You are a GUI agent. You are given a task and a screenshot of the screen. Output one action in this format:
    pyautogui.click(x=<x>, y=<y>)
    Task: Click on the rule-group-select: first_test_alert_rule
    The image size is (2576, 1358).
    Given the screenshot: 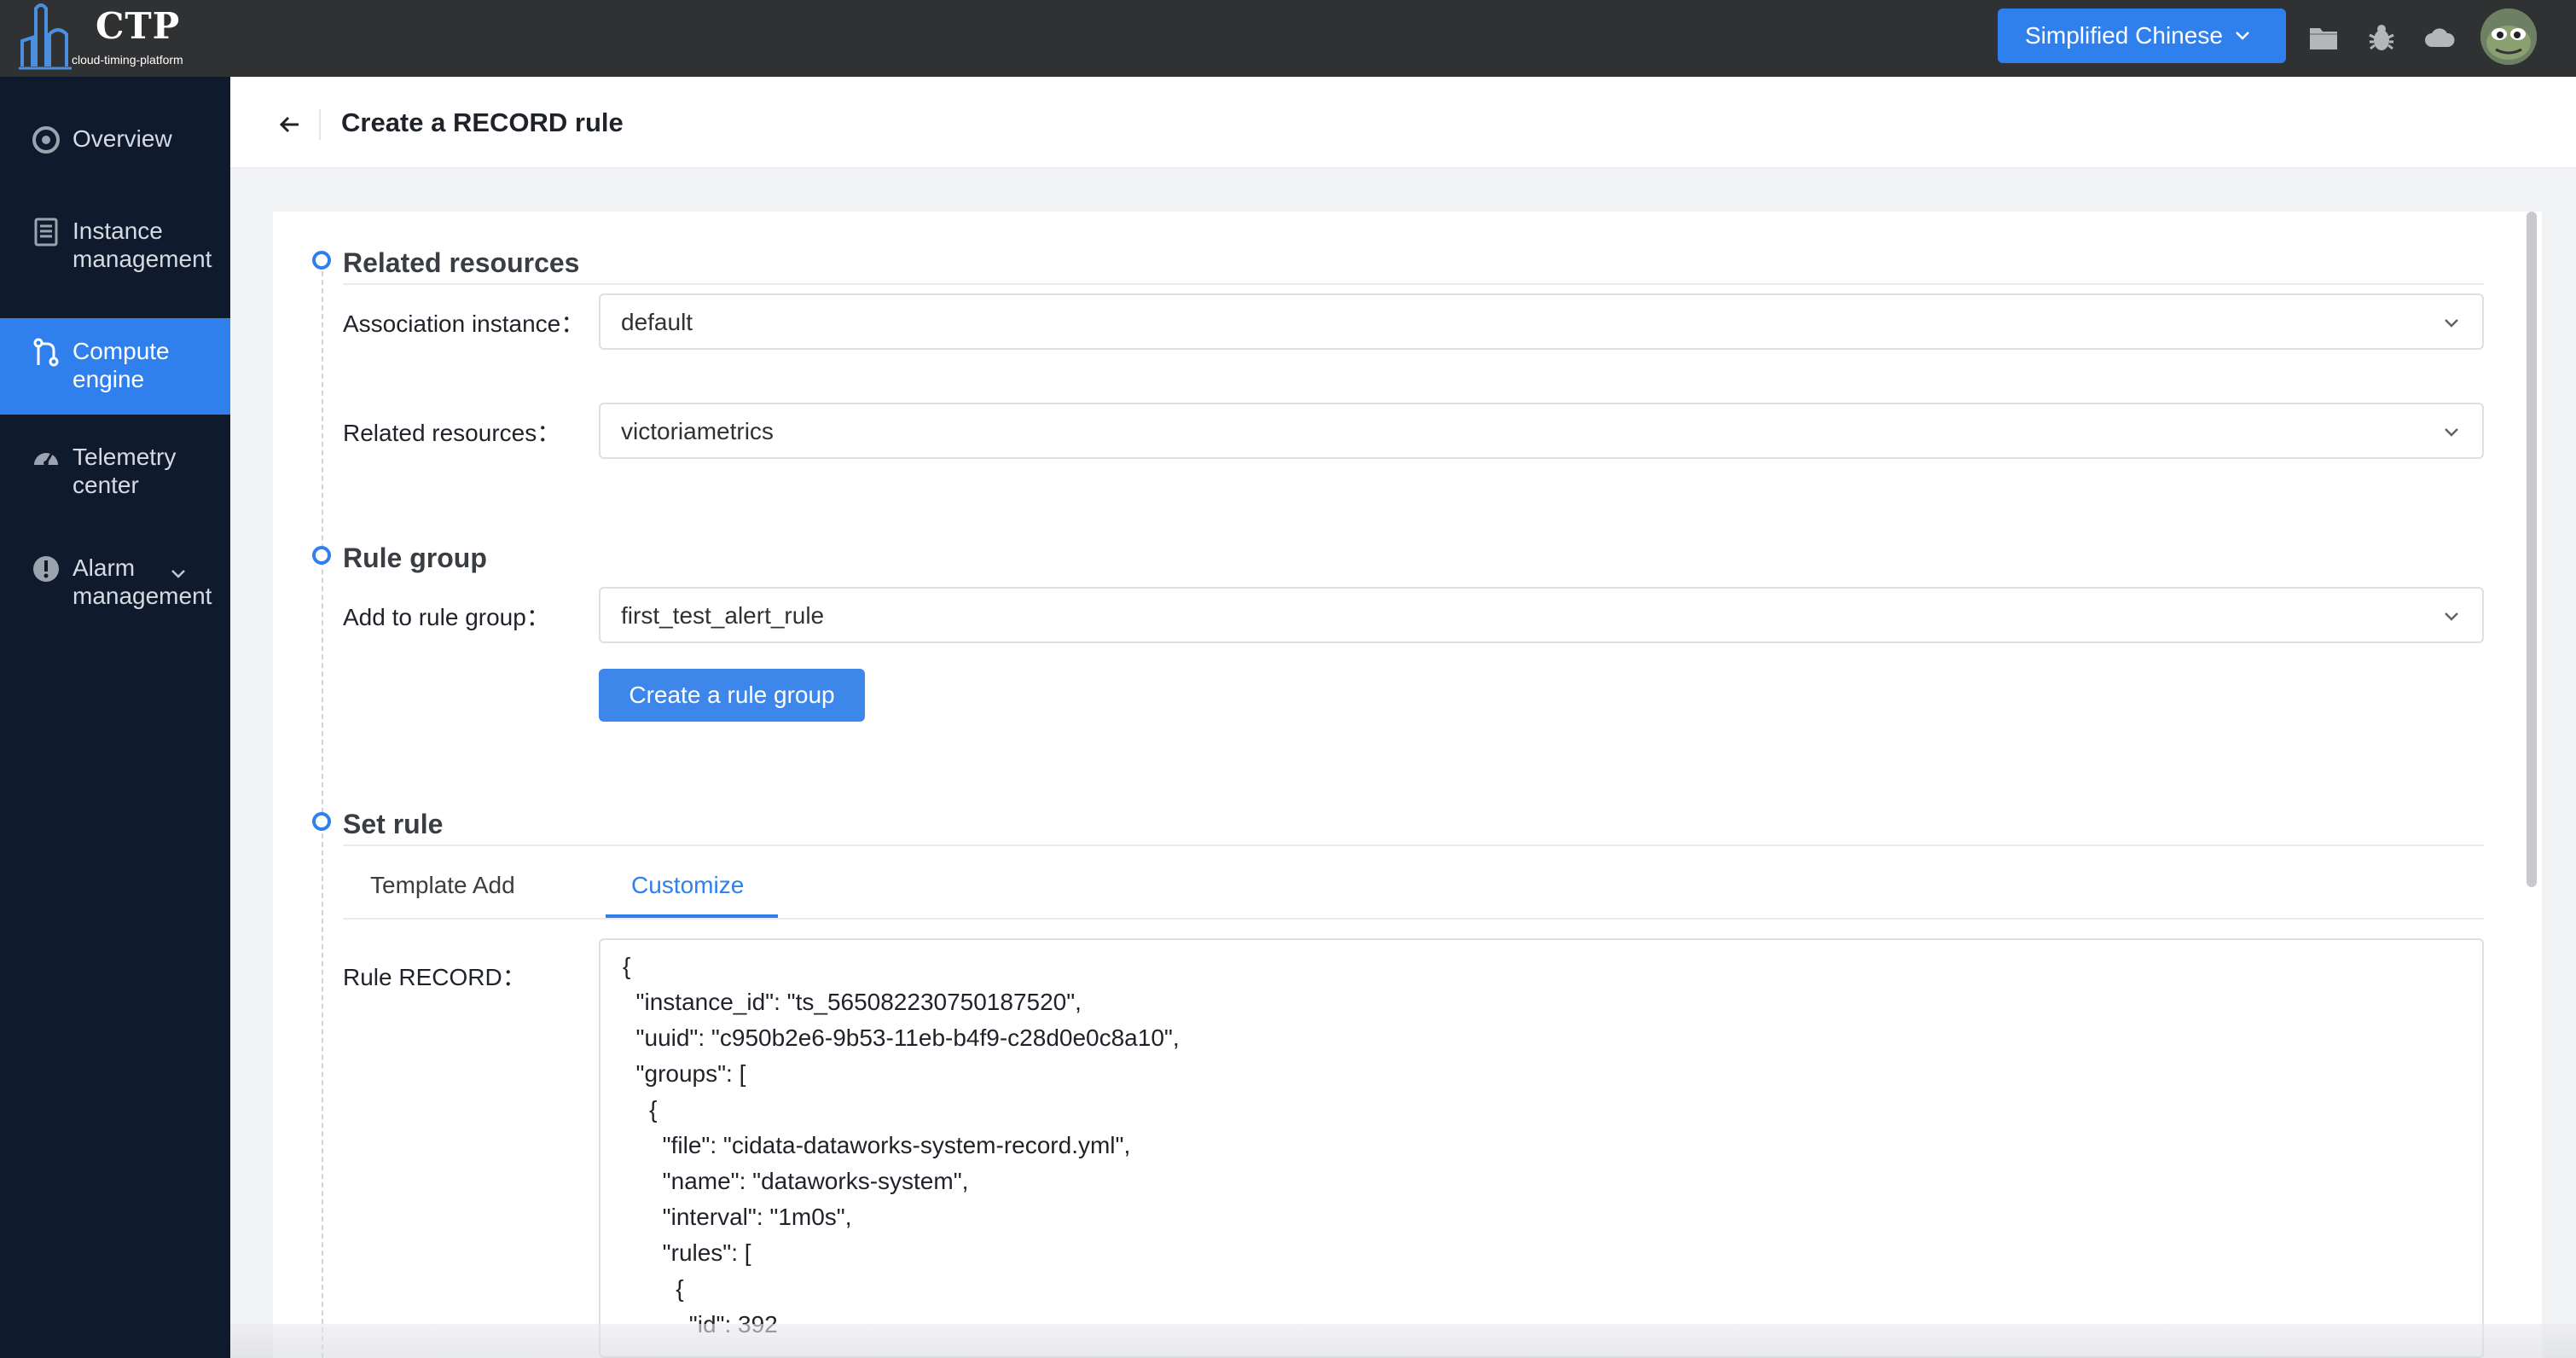 What is the action you would take?
    pyautogui.click(x=1541, y=615)
    